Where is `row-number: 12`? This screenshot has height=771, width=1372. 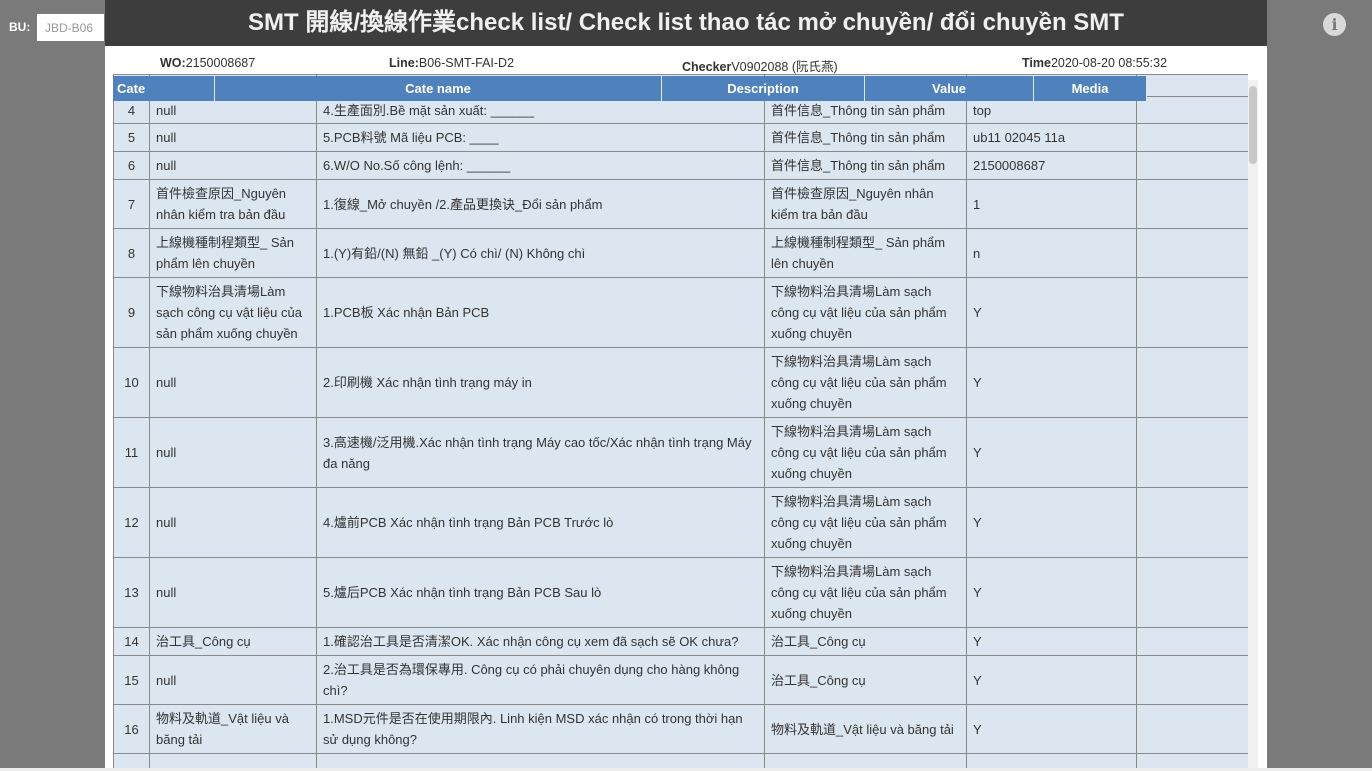
row-number: 12 is located at coordinates (131, 522).